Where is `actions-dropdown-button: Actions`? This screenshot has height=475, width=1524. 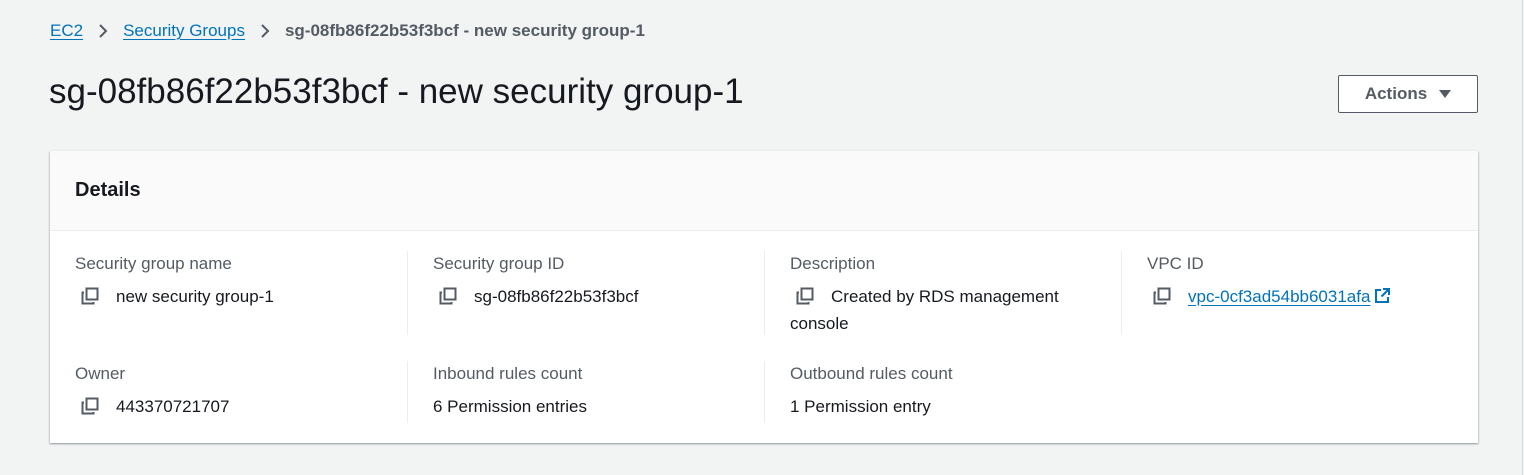 actions-dropdown-button: Actions is located at coordinates (1408, 94).